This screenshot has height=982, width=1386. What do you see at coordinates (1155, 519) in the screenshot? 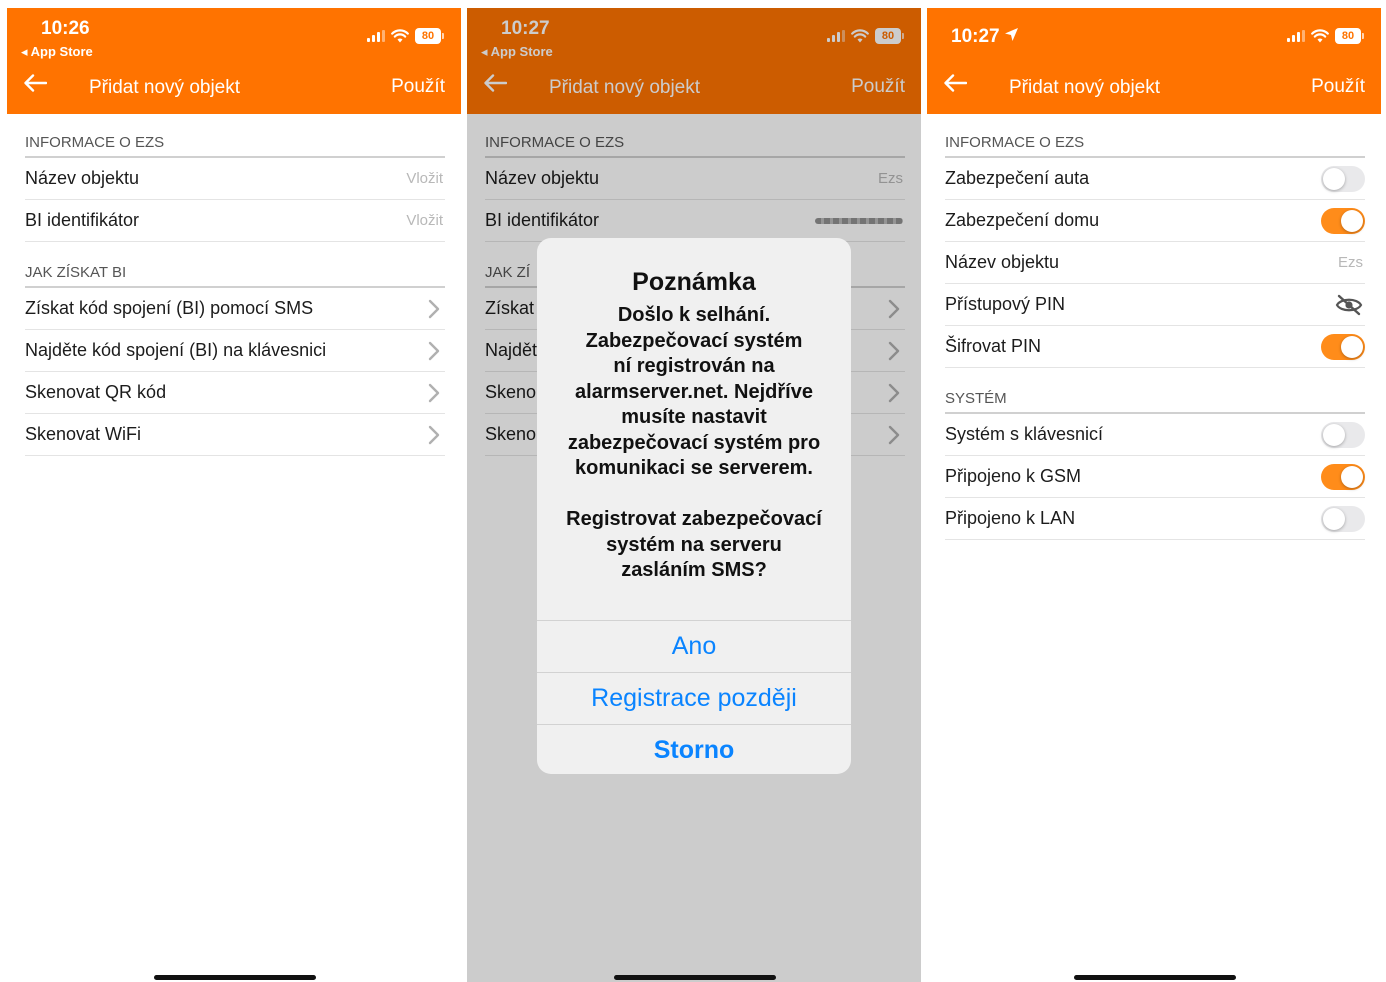
I see `row-lan-connected: Připojeno k LAN` at bounding box center [1155, 519].